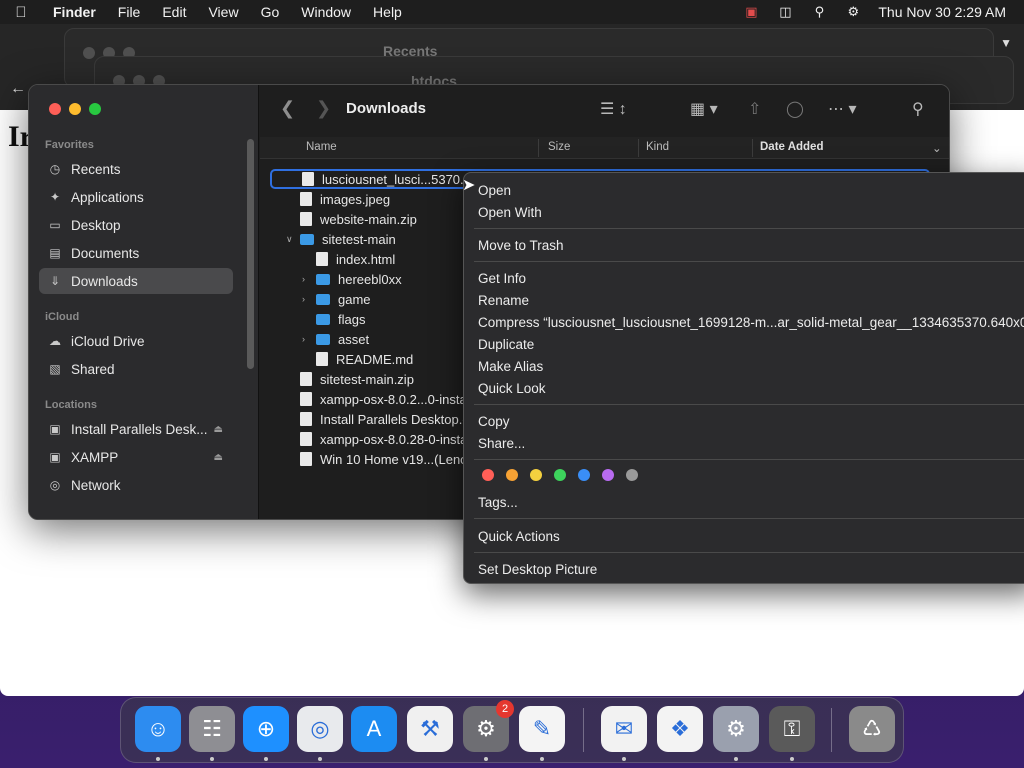 The image size is (1024, 768). What do you see at coordinates (512, 388) in the screenshot?
I see `menu-quick-look: Quick Look` at bounding box center [512, 388].